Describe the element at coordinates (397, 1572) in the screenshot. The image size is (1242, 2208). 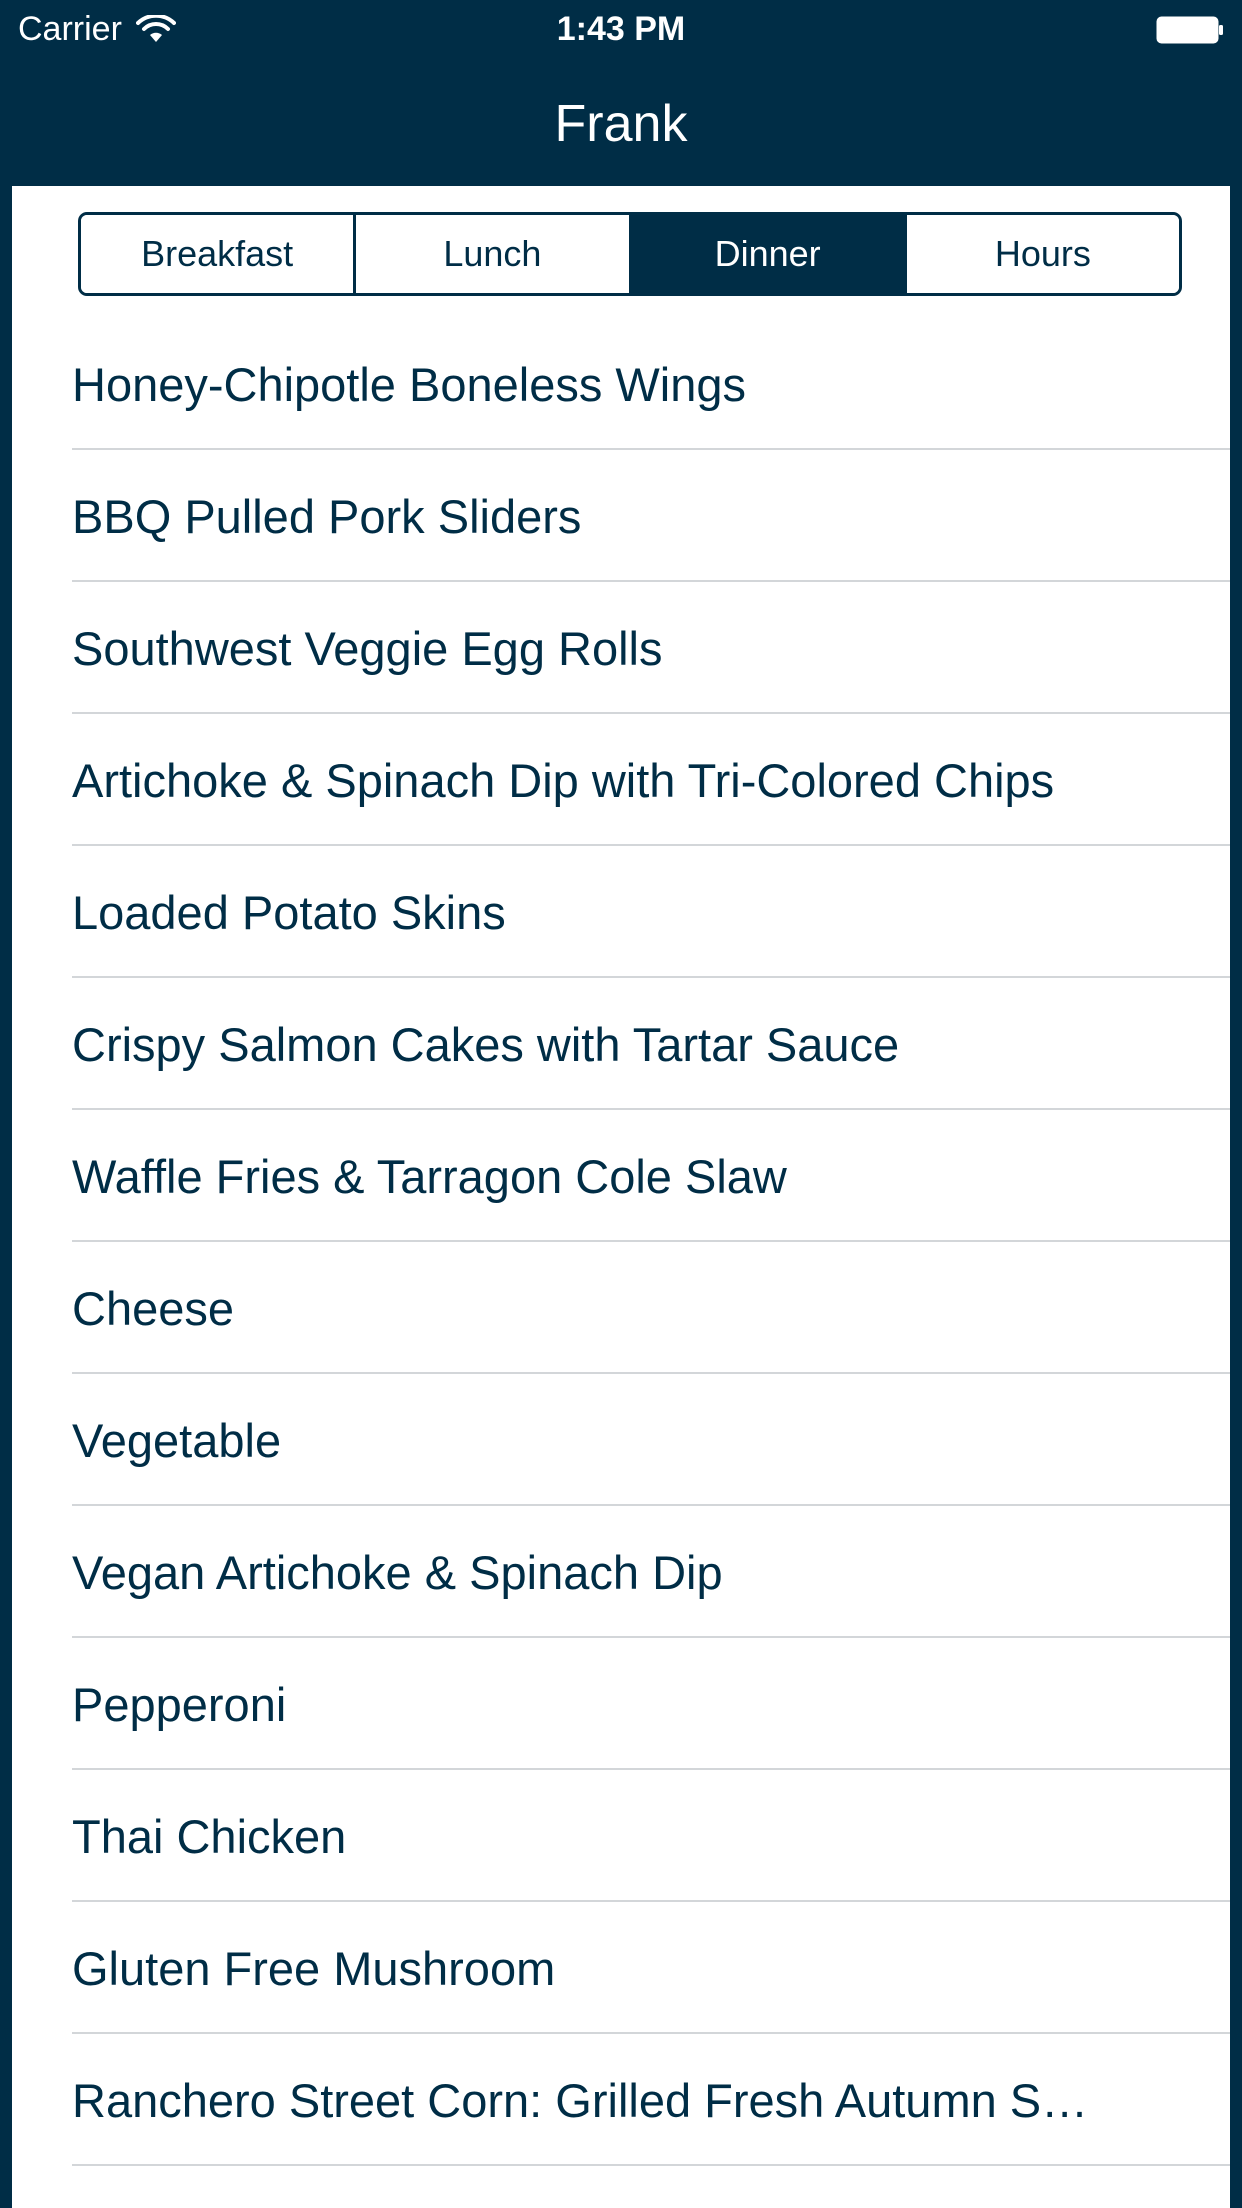
I see `menu-item-label: Vegan Artichoke & Spinach Dip` at that location.